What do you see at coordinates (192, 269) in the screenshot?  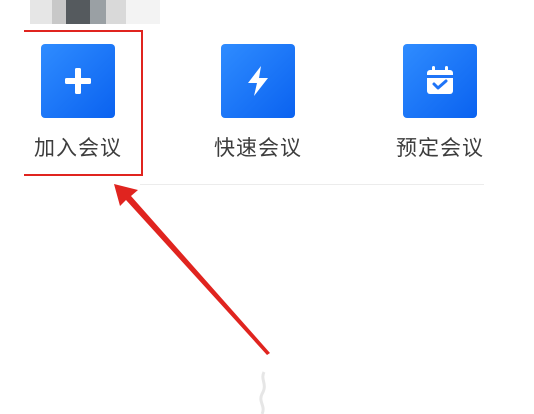 I see `annotation-arrow` at bounding box center [192, 269].